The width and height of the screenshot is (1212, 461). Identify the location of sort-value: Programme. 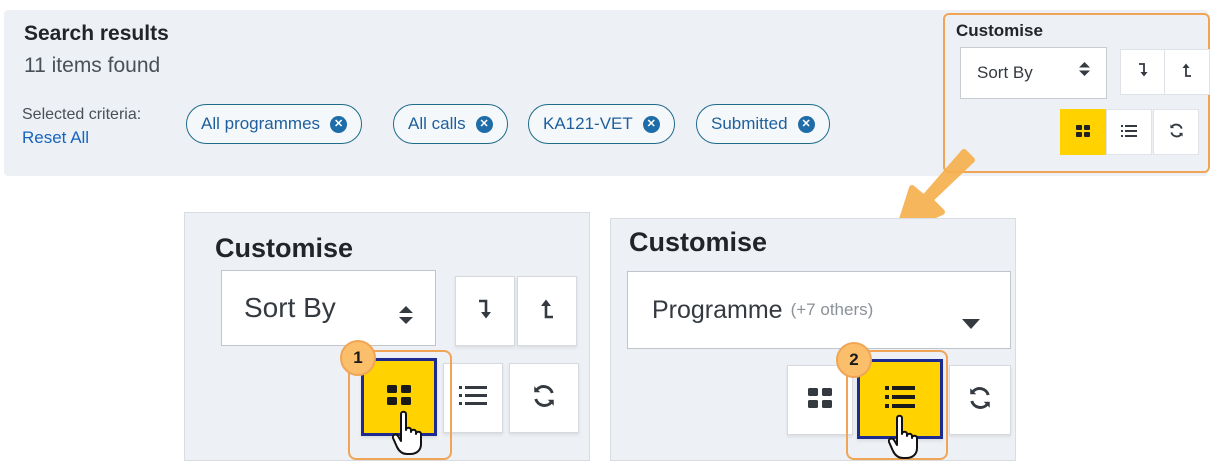
(717, 309).